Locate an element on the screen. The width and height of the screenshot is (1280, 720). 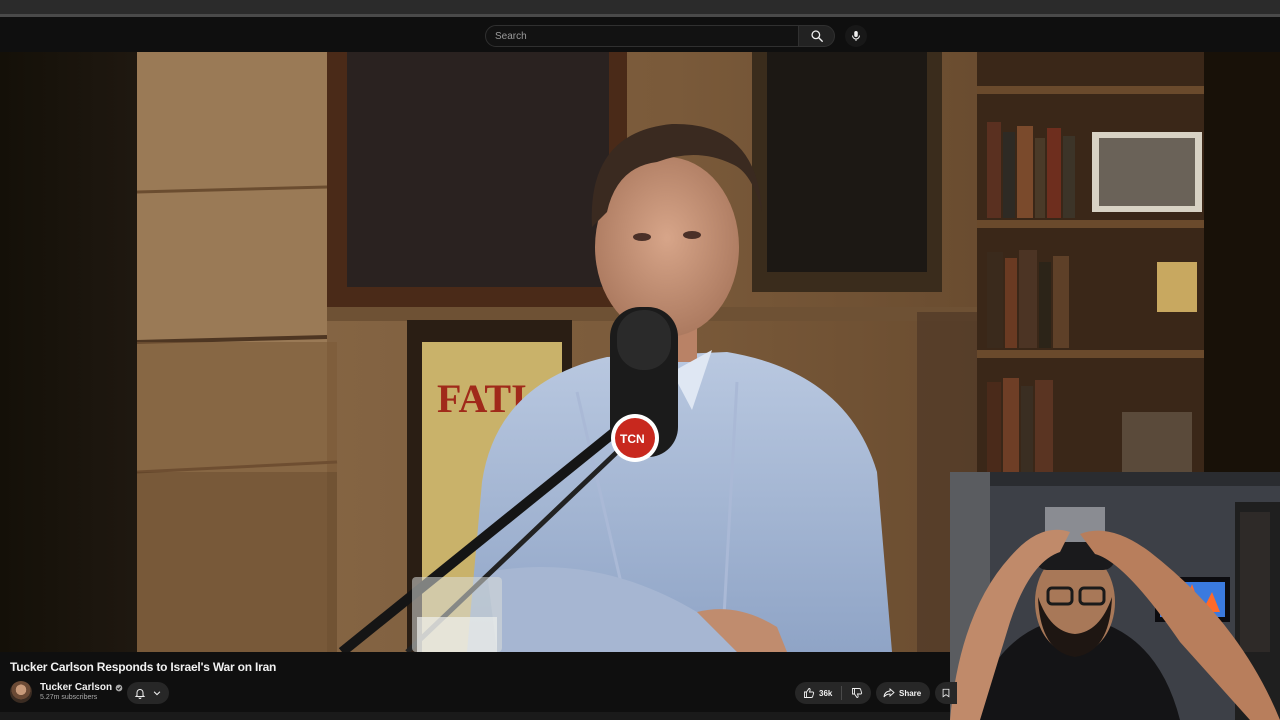
browser-tab-strip is located at coordinates (640, 8).